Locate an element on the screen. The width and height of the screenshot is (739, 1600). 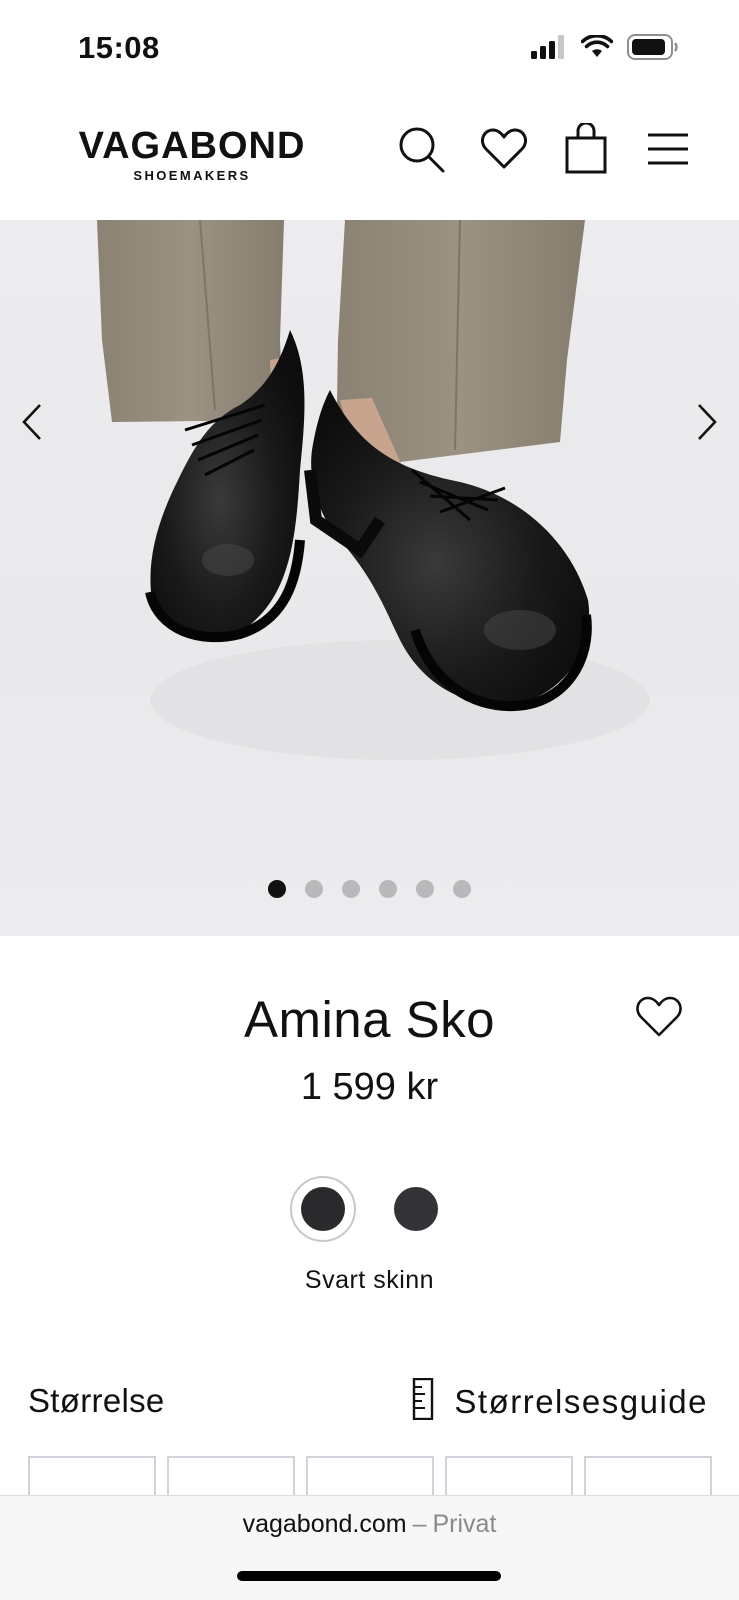
cart-button is located at coordinates (586, 150).